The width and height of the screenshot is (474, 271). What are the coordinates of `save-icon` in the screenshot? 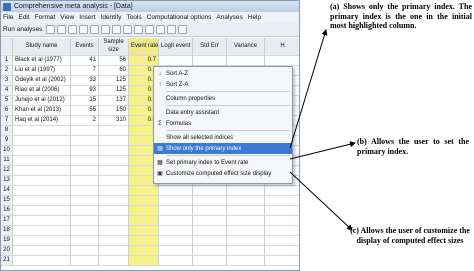 It's located at (84, 29).